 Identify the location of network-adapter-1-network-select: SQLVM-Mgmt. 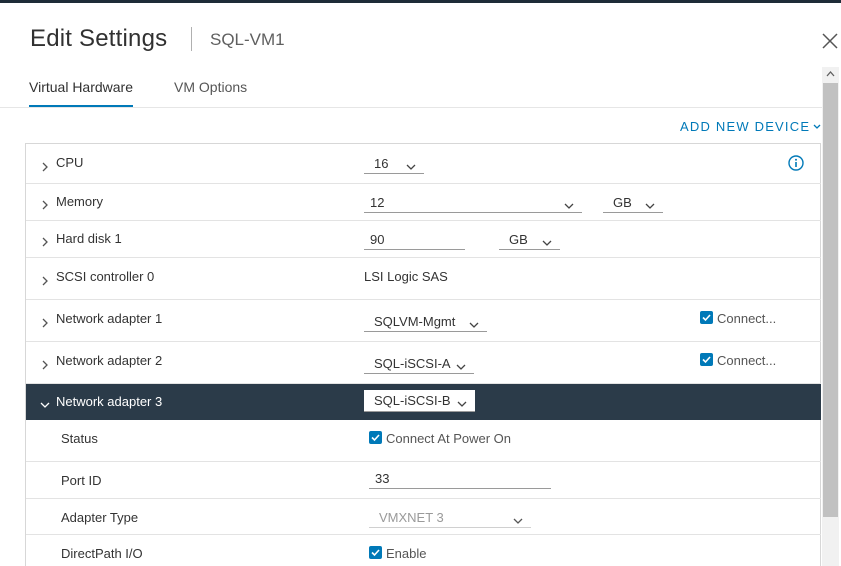
(425, 321).